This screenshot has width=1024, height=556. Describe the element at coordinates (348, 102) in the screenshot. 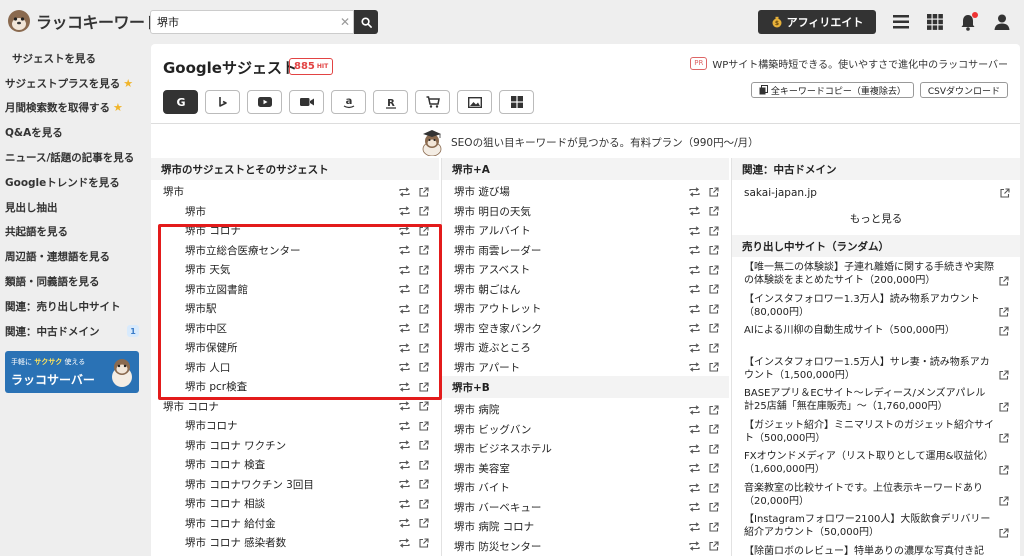

I see `tab-amazon: a` at that location.